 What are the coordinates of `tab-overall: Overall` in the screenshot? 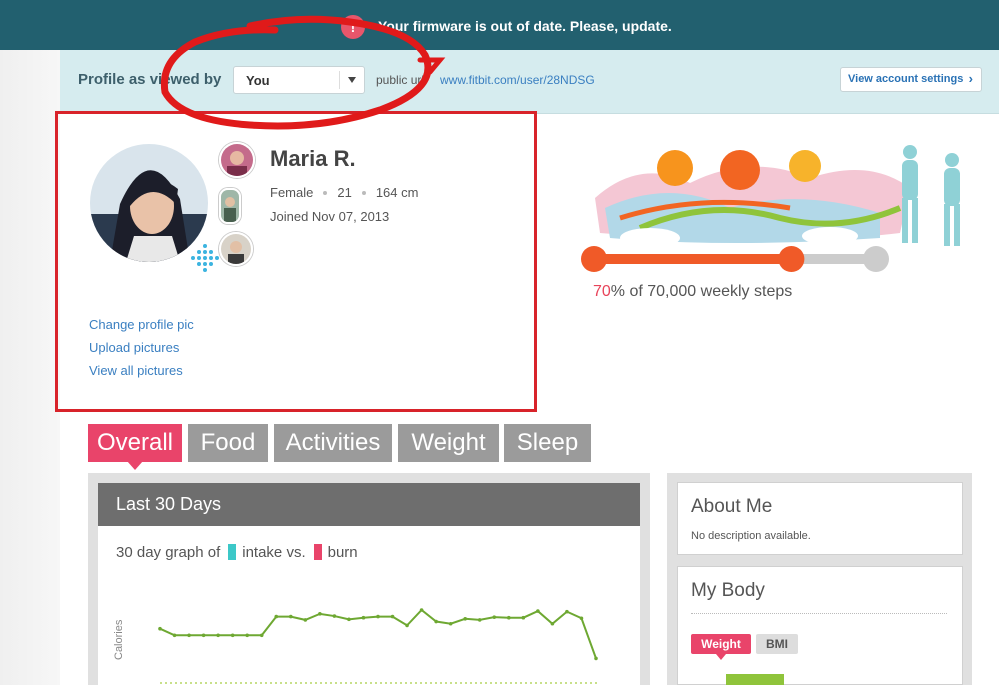 It's located at (135, 443).